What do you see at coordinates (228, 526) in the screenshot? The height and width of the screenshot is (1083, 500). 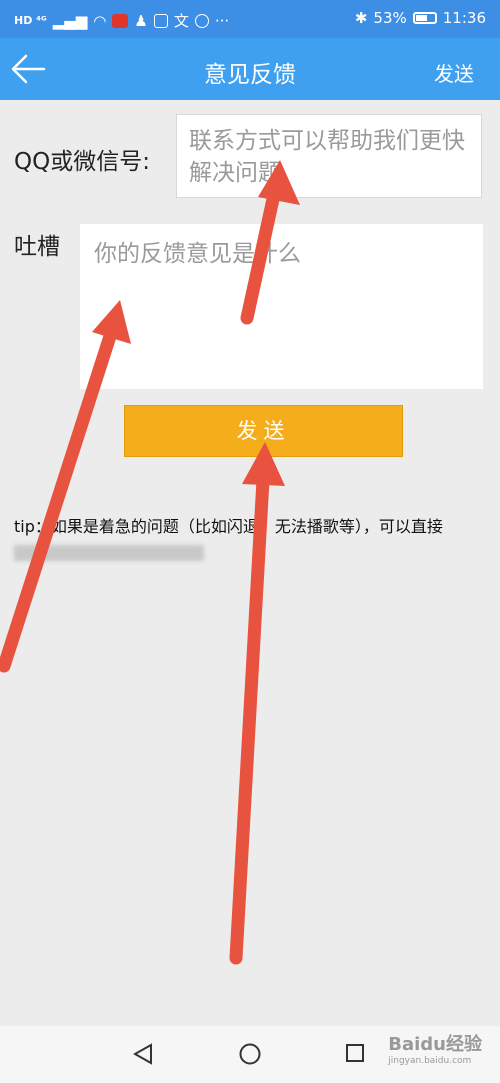 I see `tip-text-content: tip：如果是着急的问题（比如闪退、无法播歌等），可以直接` at bounding box center [228, 526].